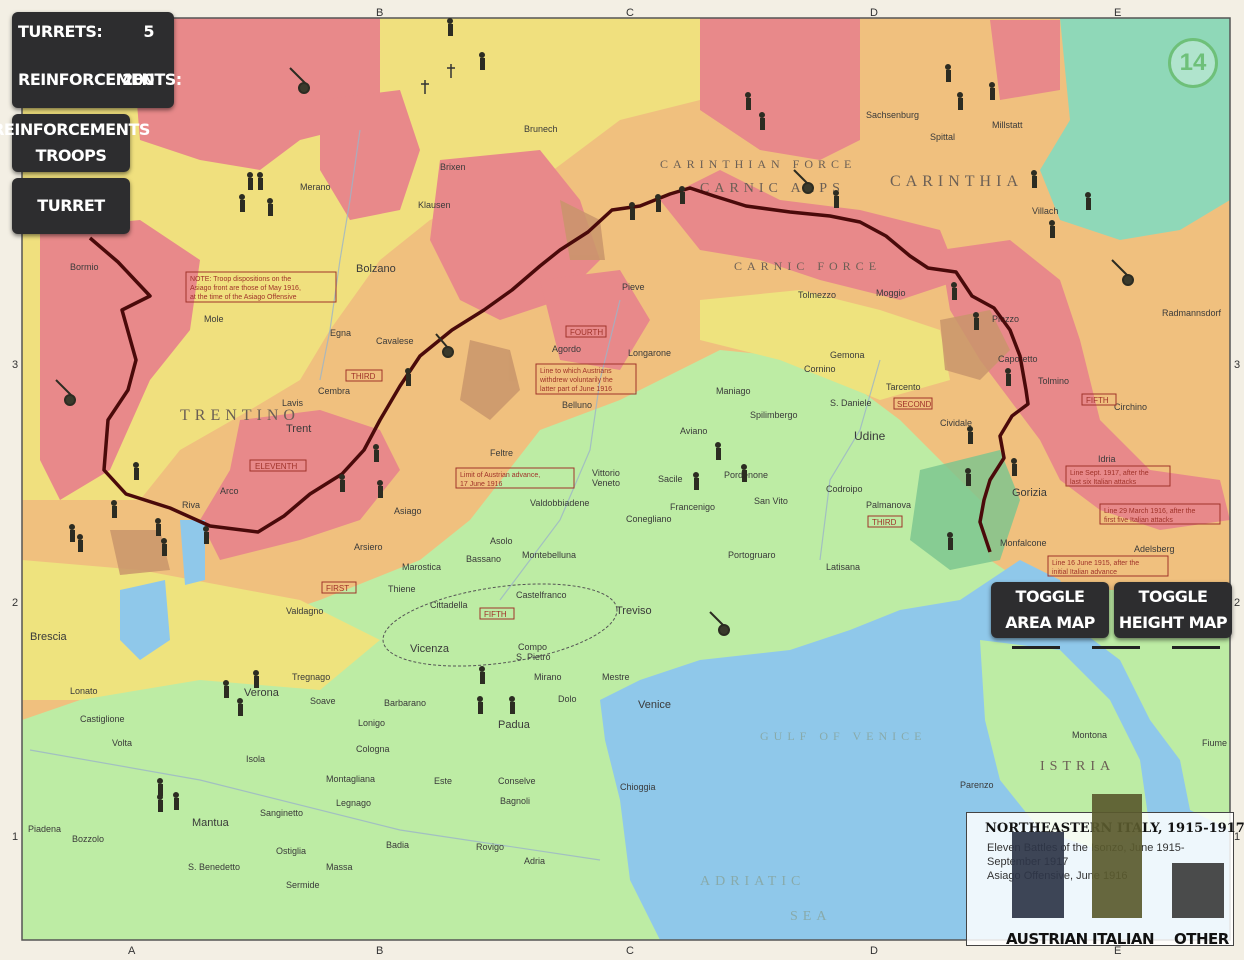 This screenshot has height=960, width=1244. What do you see at coordinates (337, 588) in the screenshot?
I see `svg-text: FIRST` at bounding box center [337, 588].